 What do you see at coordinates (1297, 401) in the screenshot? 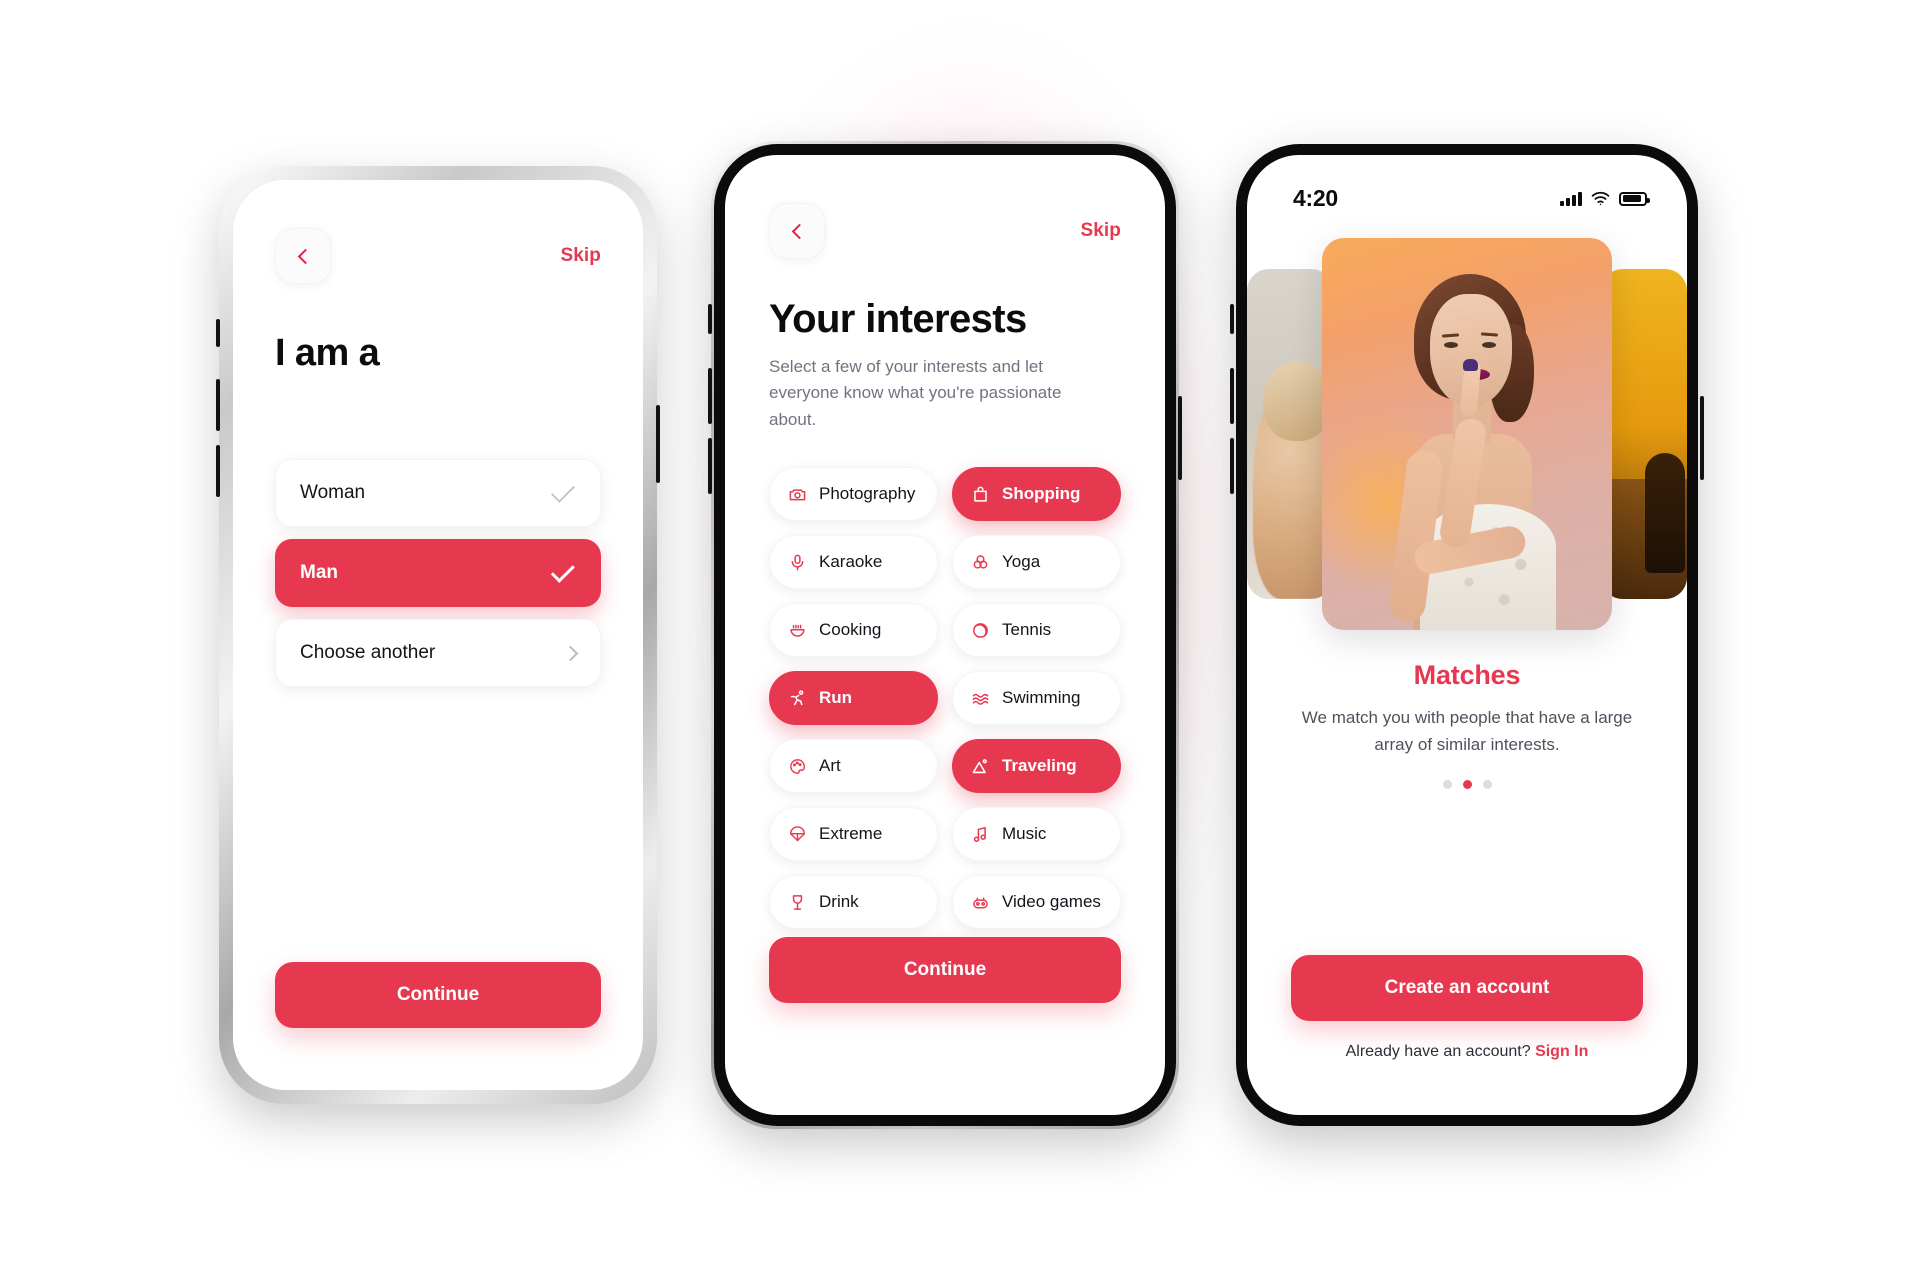
I see `carousel-previous-photo-detail` at bounding box center [1297, 401].